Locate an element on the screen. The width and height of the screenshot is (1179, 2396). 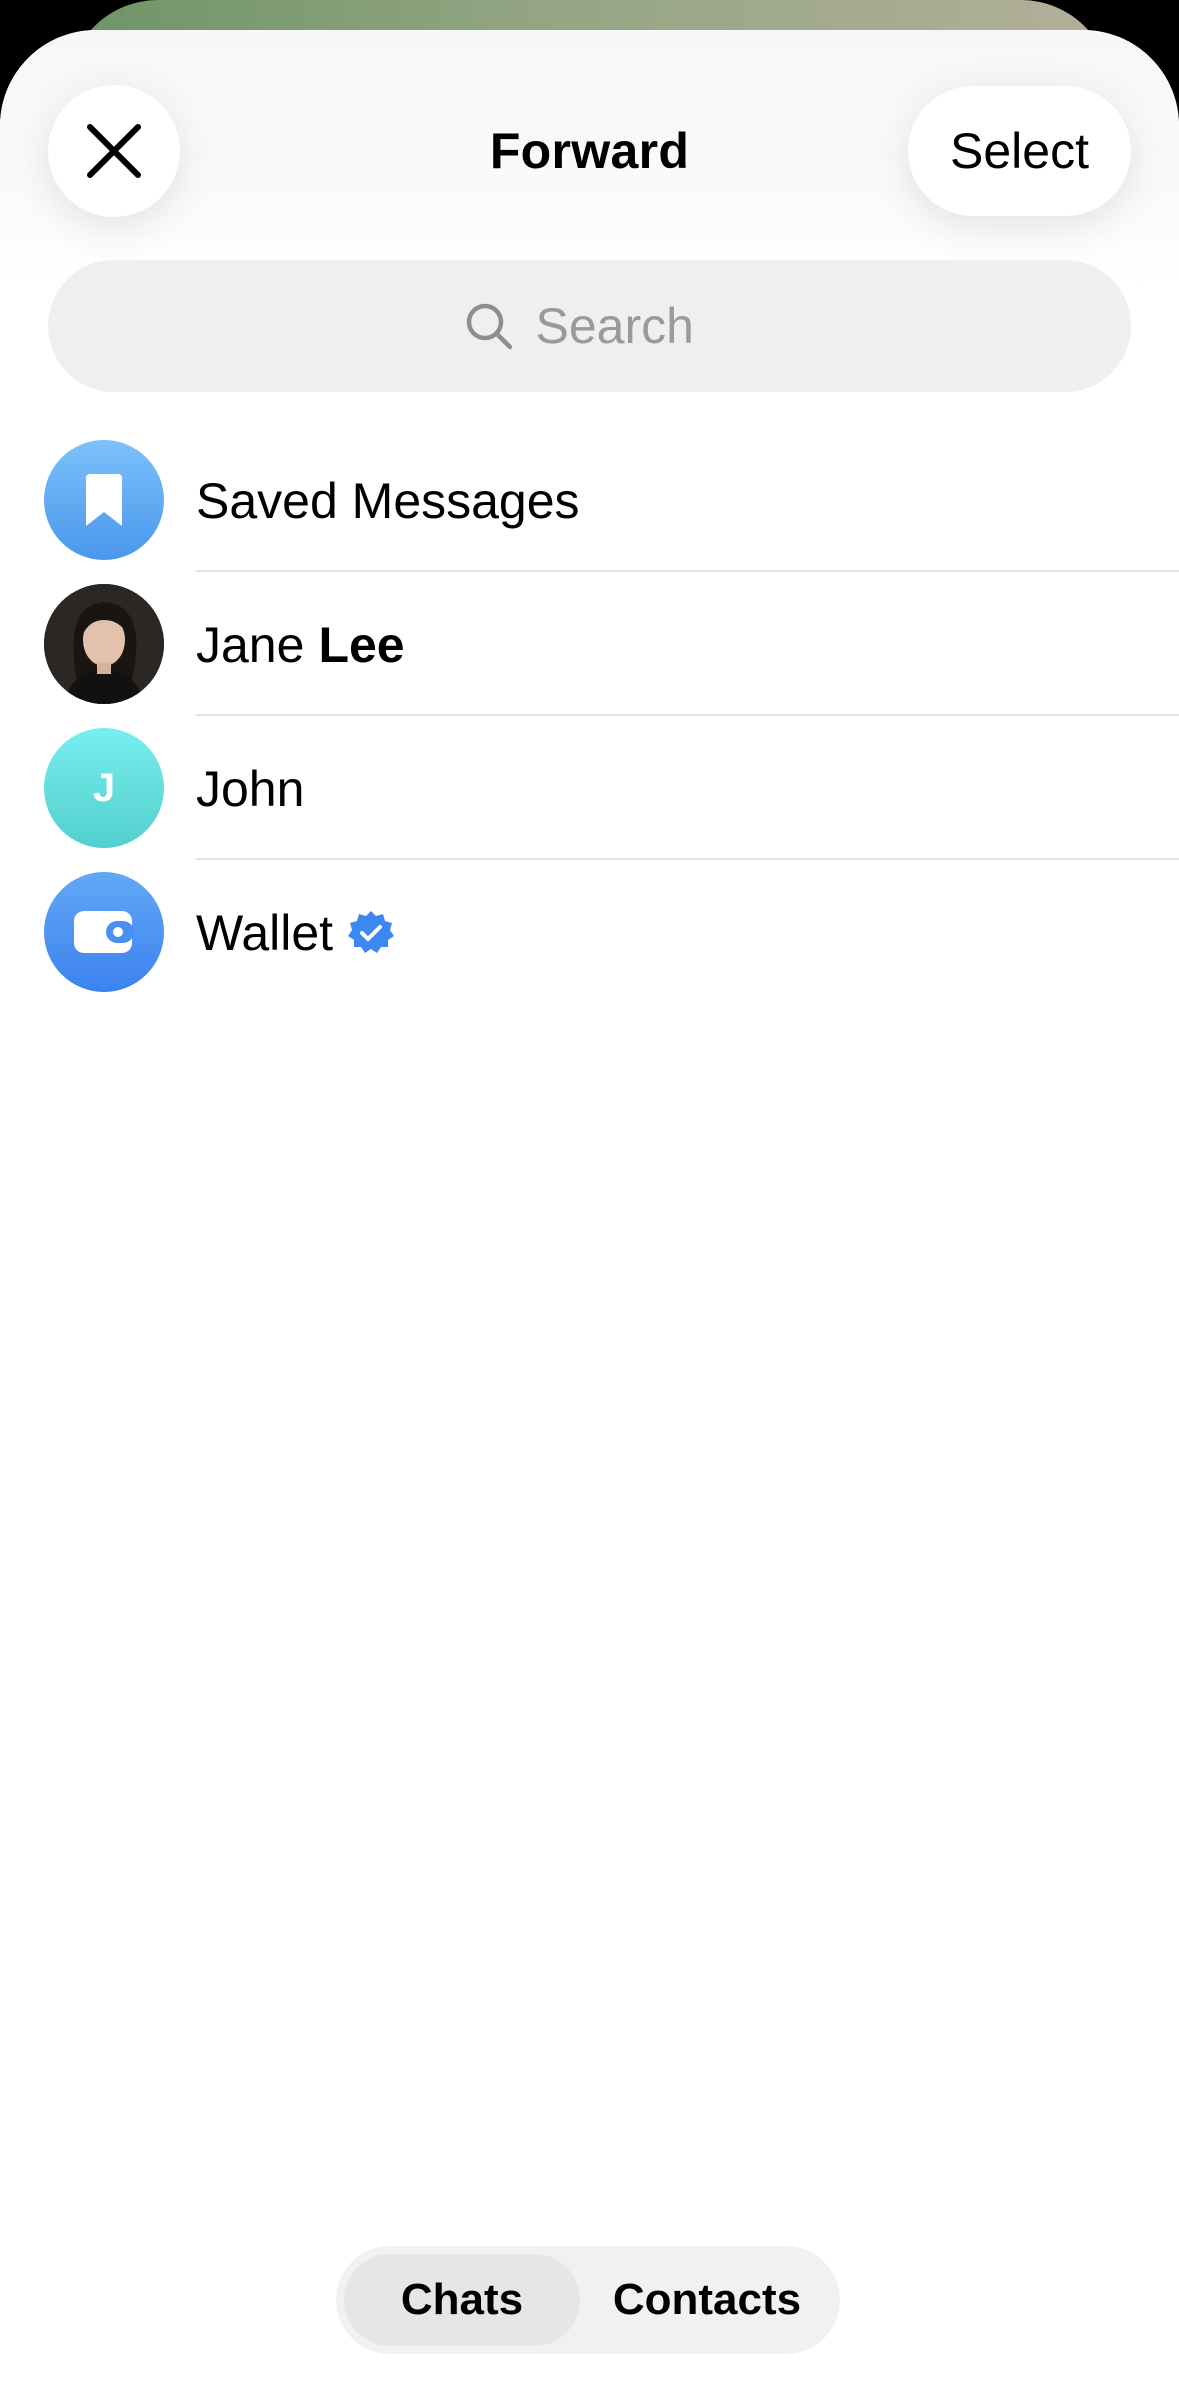
chat-row-john: J John is located at coordinates (589, 788).